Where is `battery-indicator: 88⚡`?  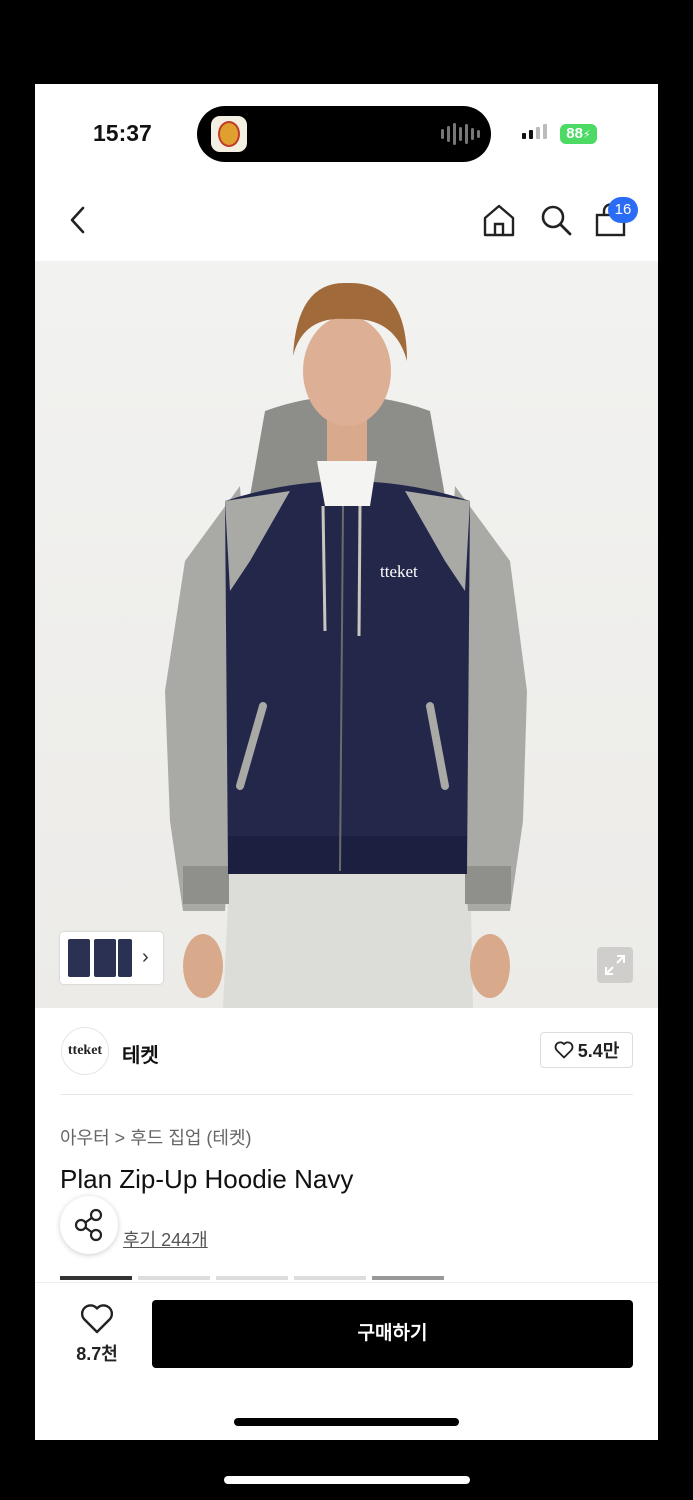
battery-indicator: 88⚡ is located at coordinates (578, 134).